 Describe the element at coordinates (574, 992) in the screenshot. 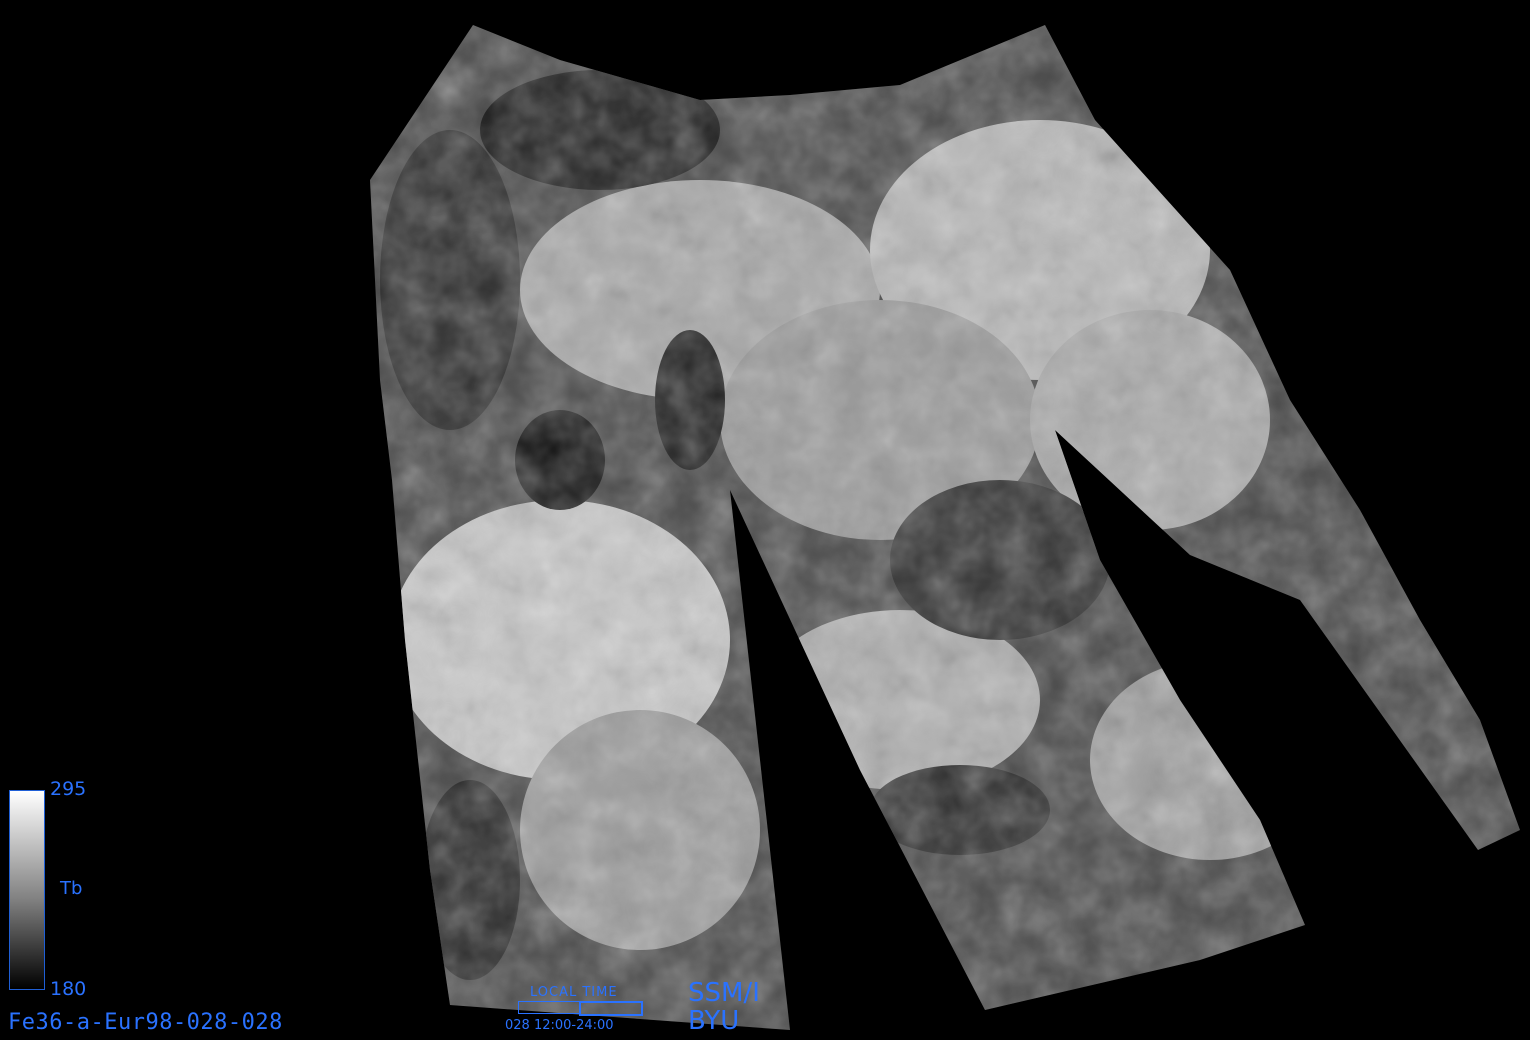

I see `local-time-title: LOCAL TIME` at that location.